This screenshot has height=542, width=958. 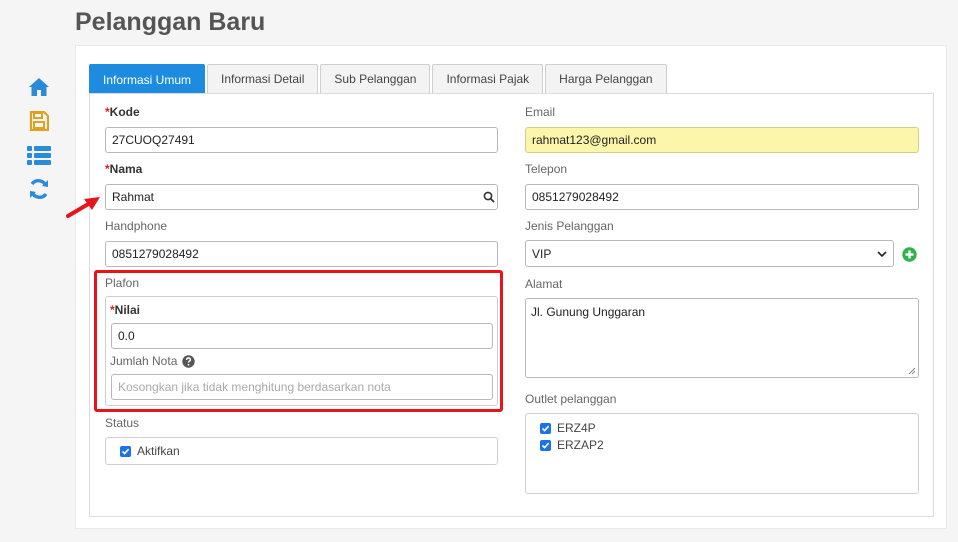 I want to click on alamat-label: Alamat, so click(x=544, y=284).